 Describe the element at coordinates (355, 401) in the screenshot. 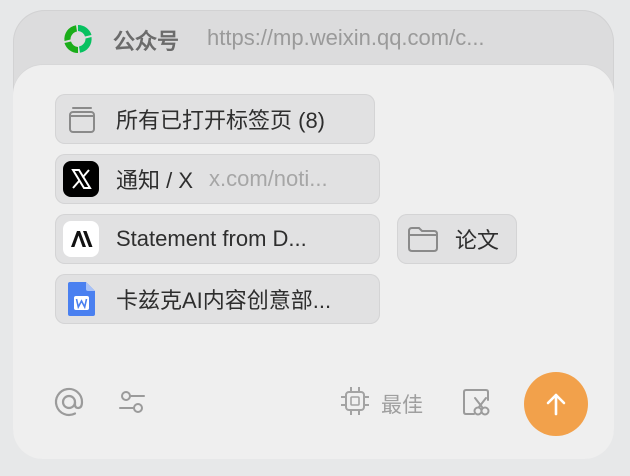

I see `chip-icon` at that location.